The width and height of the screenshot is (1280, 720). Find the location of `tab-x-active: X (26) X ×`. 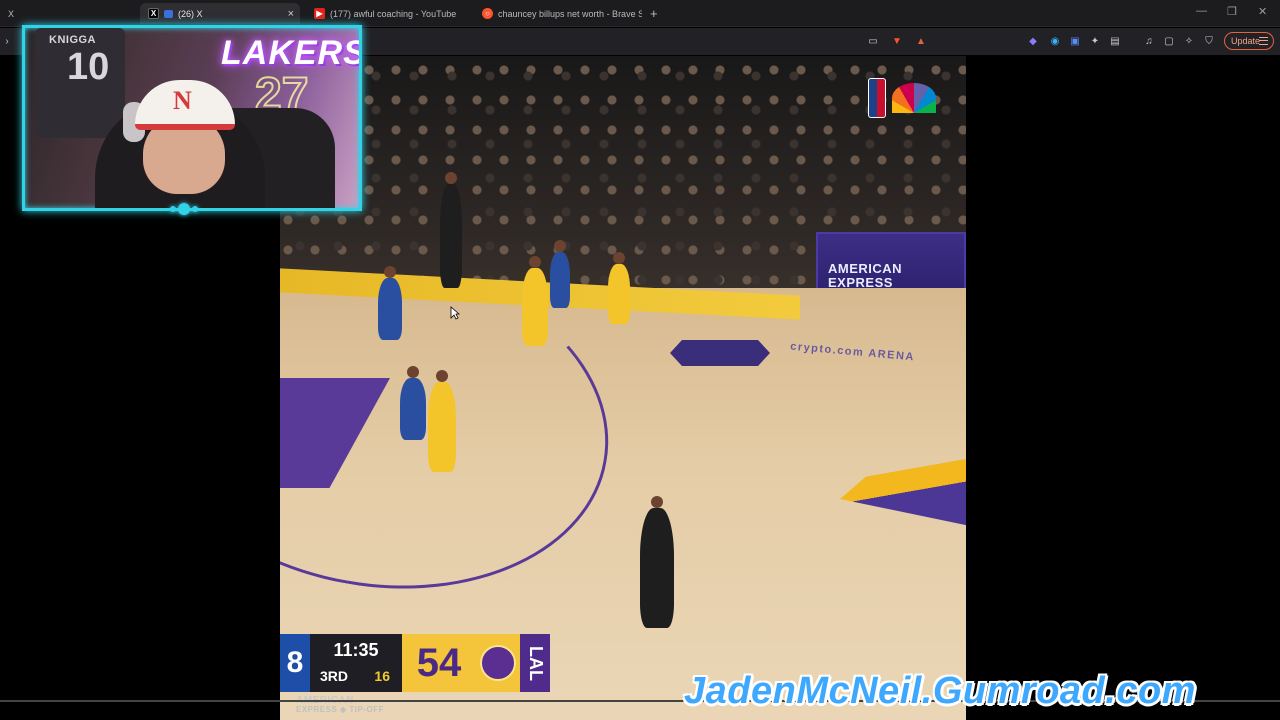

tab-x-active: X (26) X × is located at coordinates (220, 13).